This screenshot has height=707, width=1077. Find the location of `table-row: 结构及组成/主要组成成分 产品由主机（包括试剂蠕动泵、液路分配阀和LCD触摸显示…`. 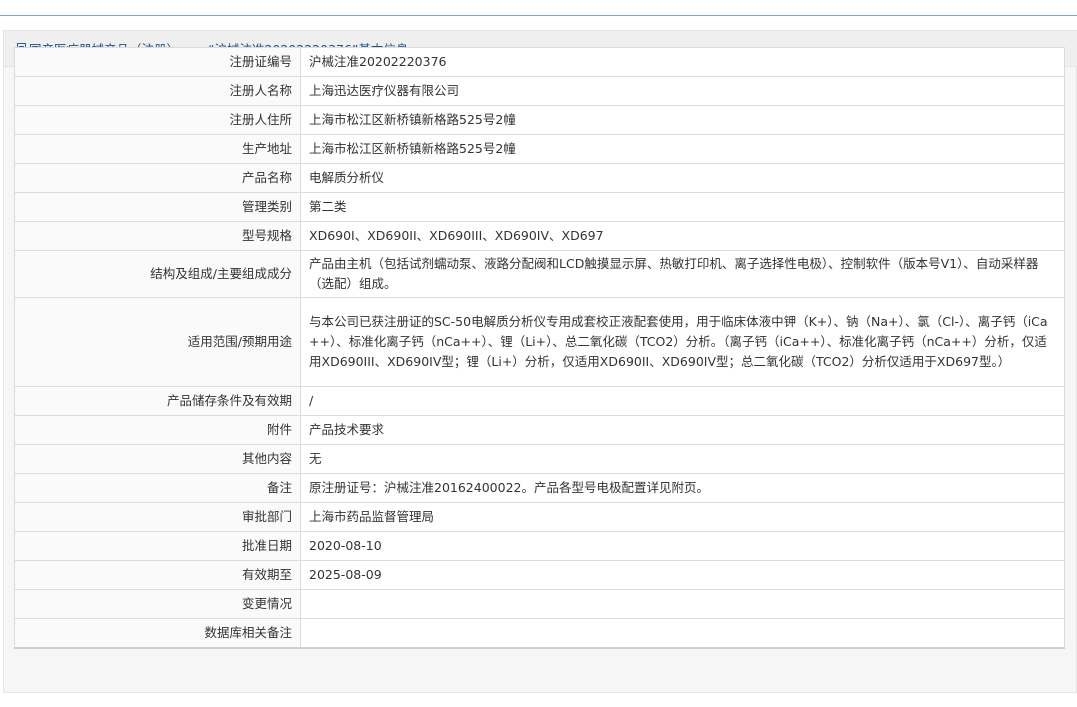

table-row: 结构及组成/主要组成成分 产品由主机（包括试剂蠕动泵、液路分配阀和LCD触摸显示… is located at coordinates (539, 274).